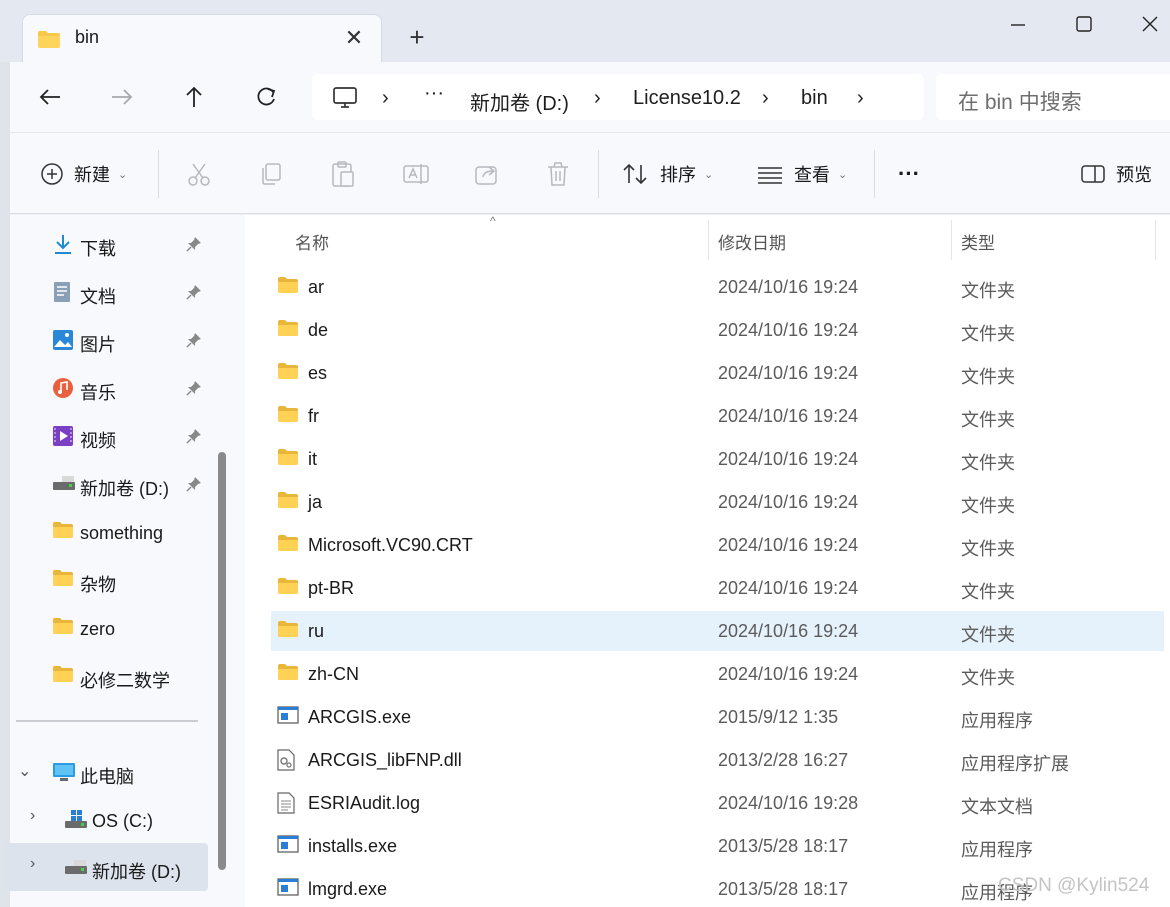 The height and width of the screenshot is (907, 1170). What do you see at coordinates (109, 627) in the screenshot?
I see `sidebar-item: zero` at bounding box center [109, 627].